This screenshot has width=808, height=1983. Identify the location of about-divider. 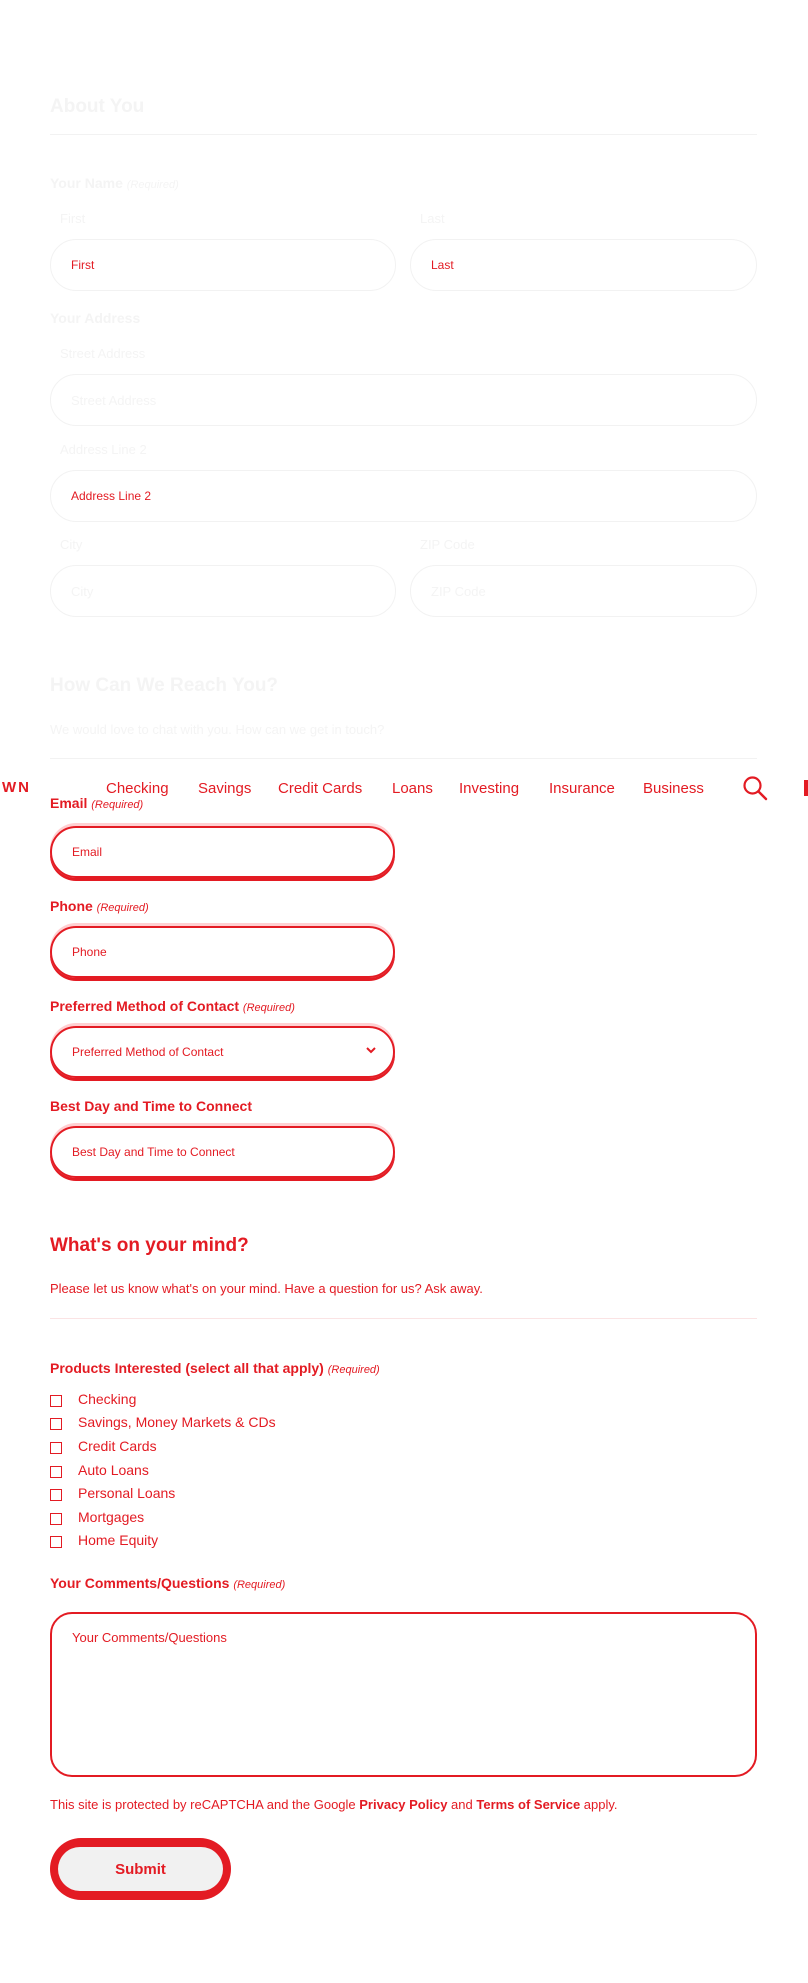
(403, 134).